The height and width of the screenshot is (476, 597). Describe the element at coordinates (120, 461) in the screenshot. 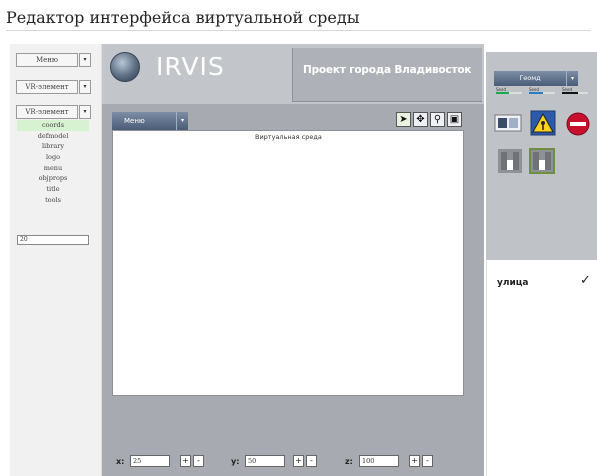

I see `x-label: x:` at that location.